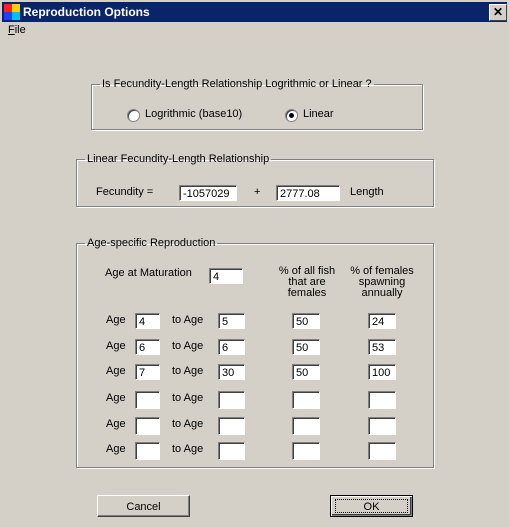  I want to click on radio-logarithmic, so click(133, 115).